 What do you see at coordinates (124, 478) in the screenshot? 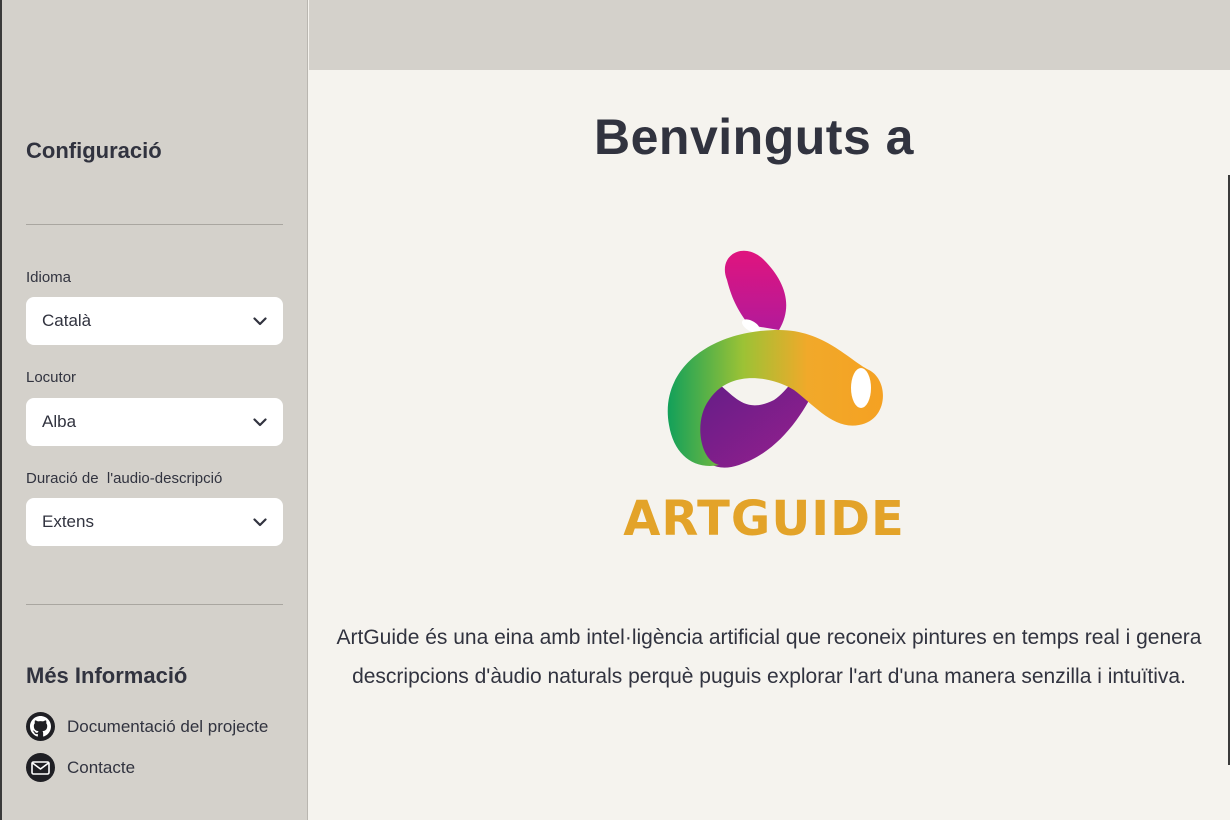
I see `duration-label: Duració de l'audio-descripció` at bounding box center [124, 478].